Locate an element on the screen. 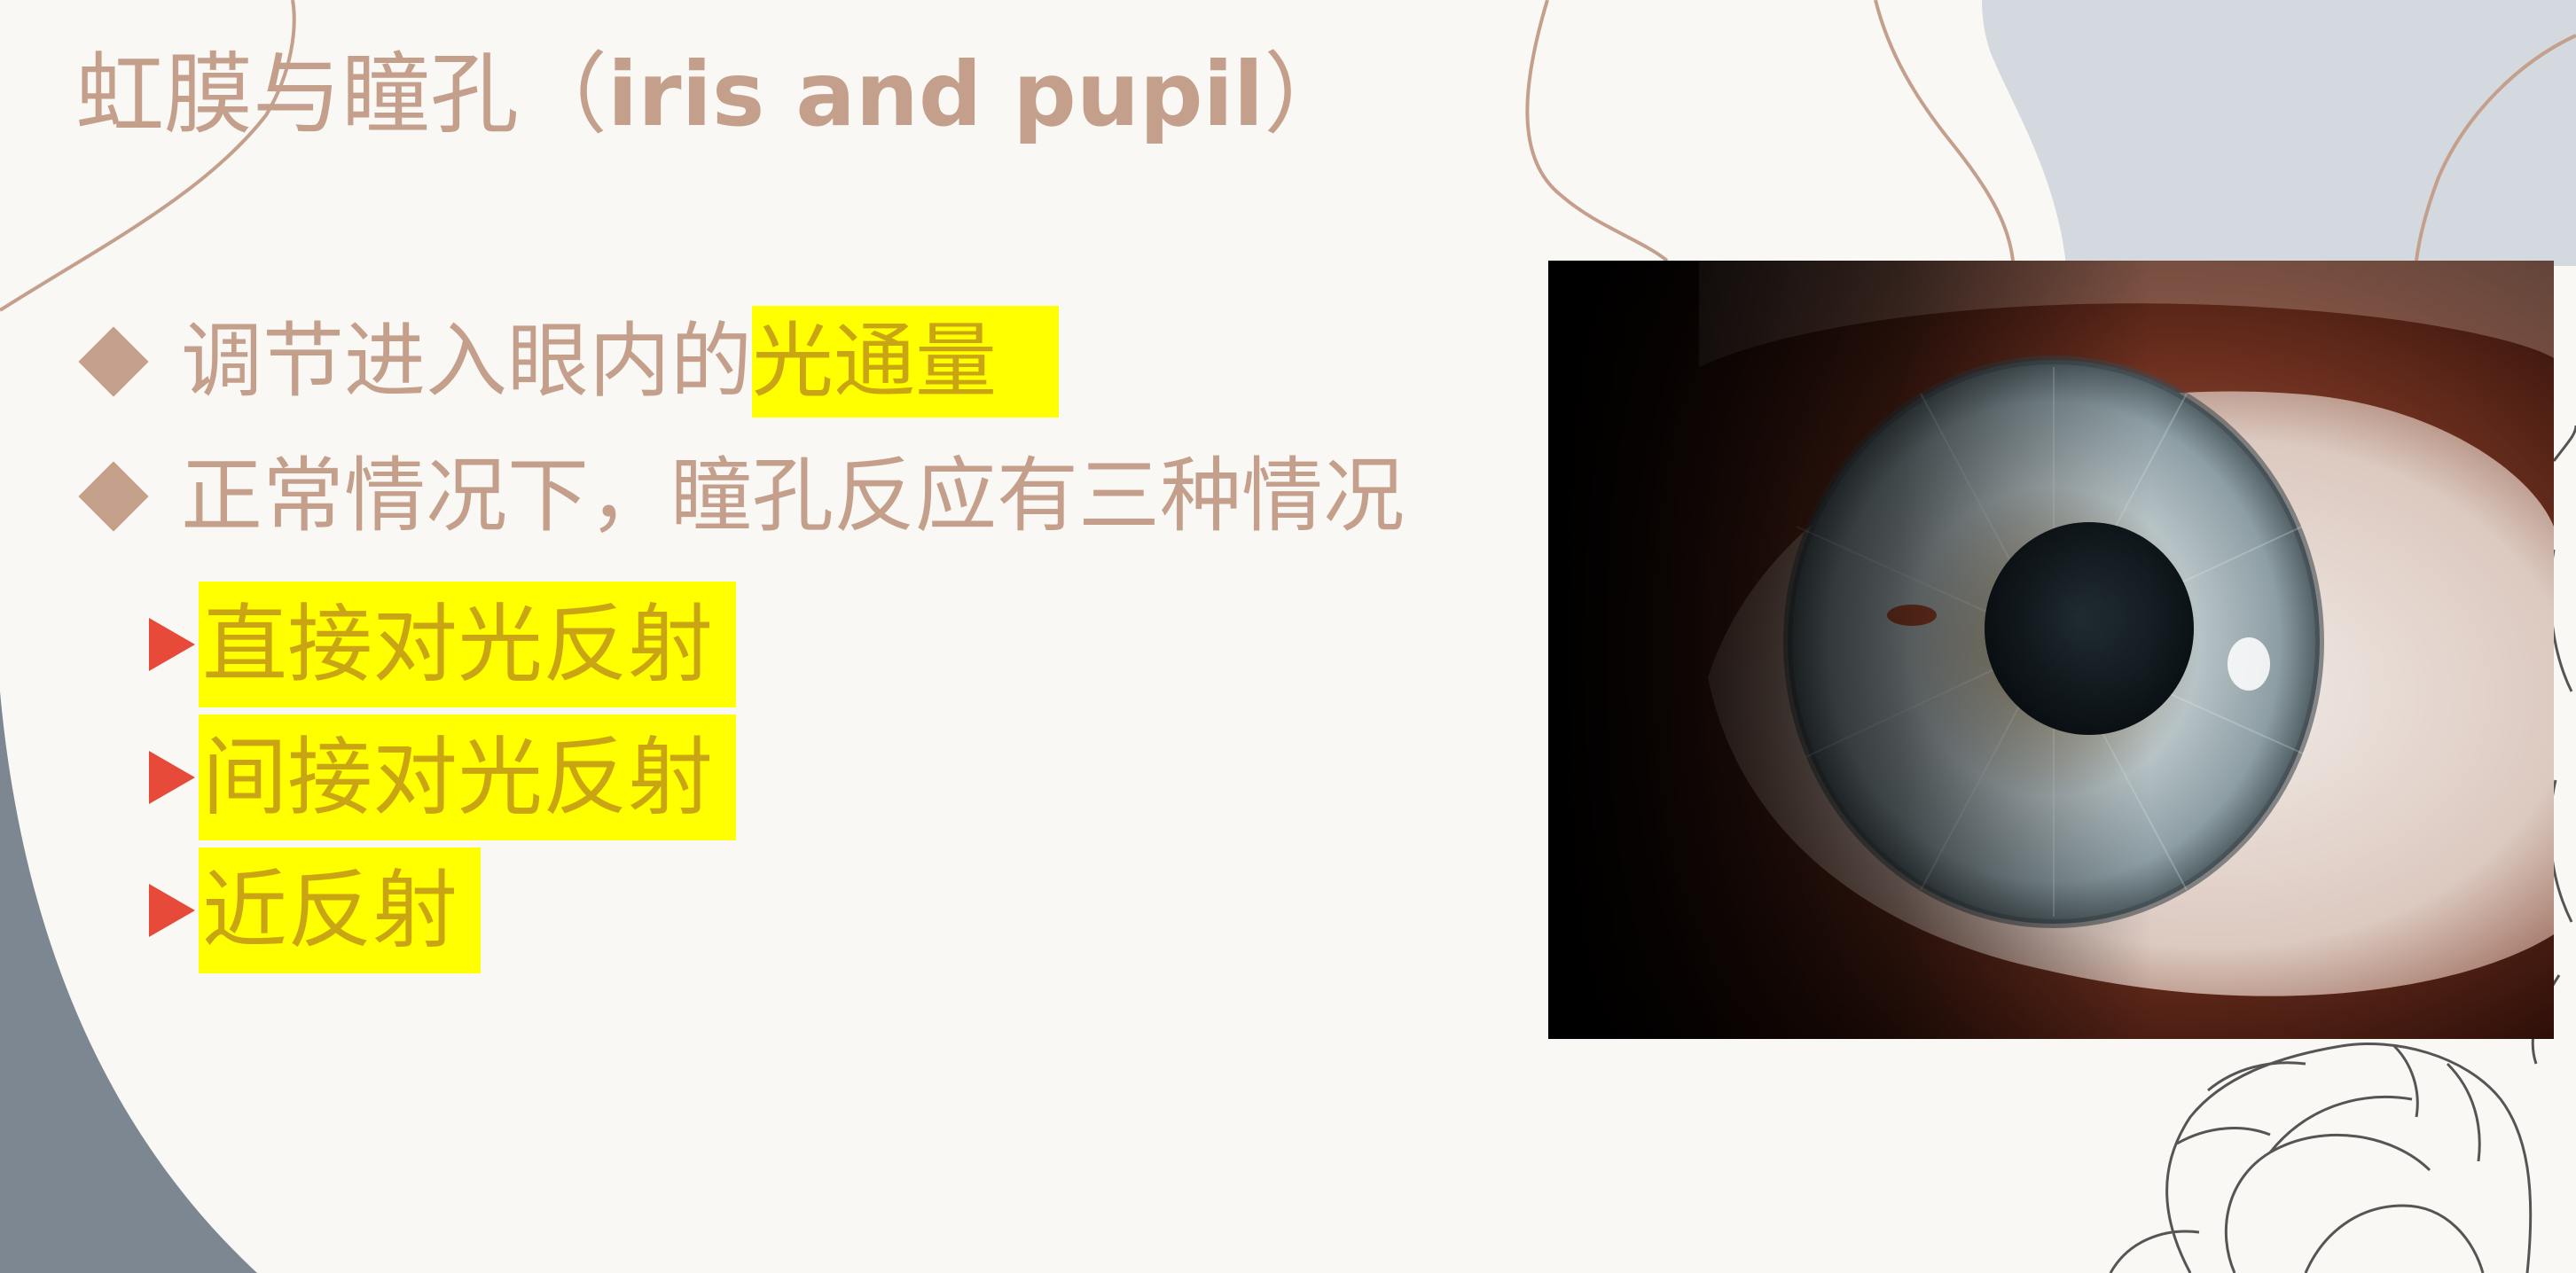 The image size is (2576, 1273). sub-bullet-direct-light-reflex: 直接对光反射 is located at coordinates (442, 644).